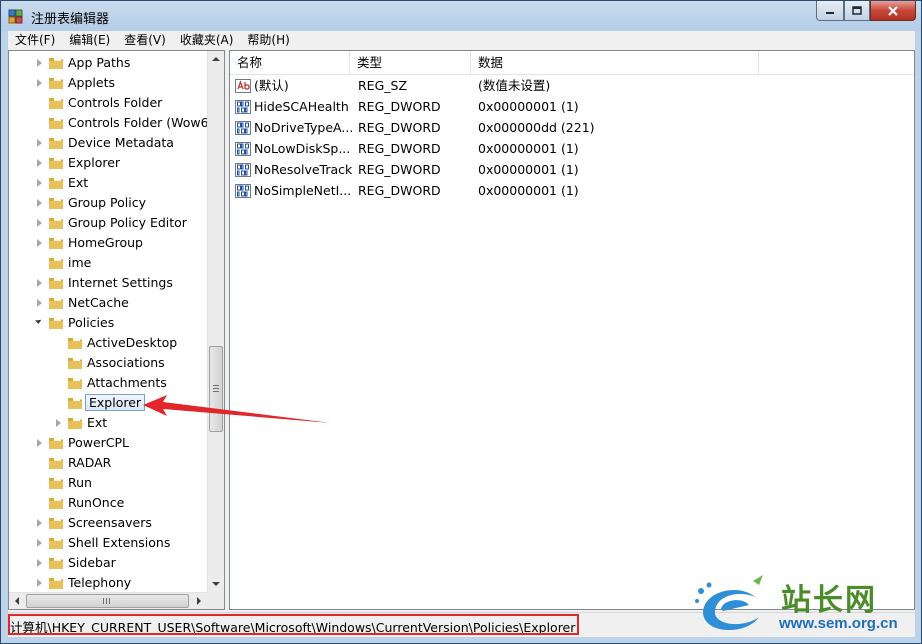  What do you see at coordinates (38, 320) in the screenshot?
I see `expanded-triangle-icon` at bounding box center [38, 320].